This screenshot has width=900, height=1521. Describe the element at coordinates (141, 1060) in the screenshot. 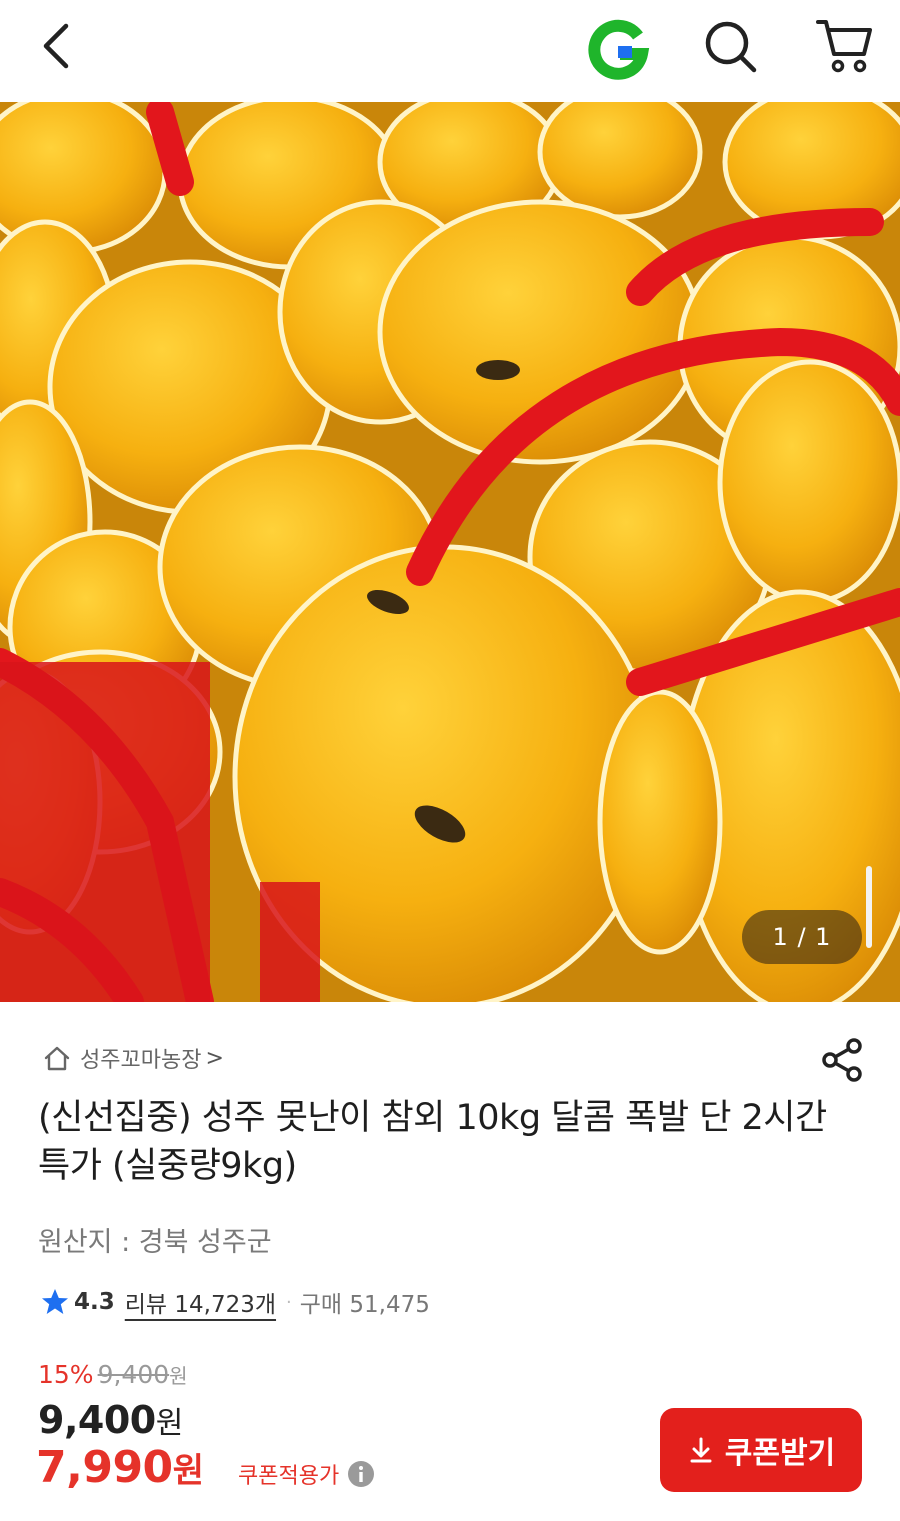

I see `seller-name: 성주꼬마농장` at that location.